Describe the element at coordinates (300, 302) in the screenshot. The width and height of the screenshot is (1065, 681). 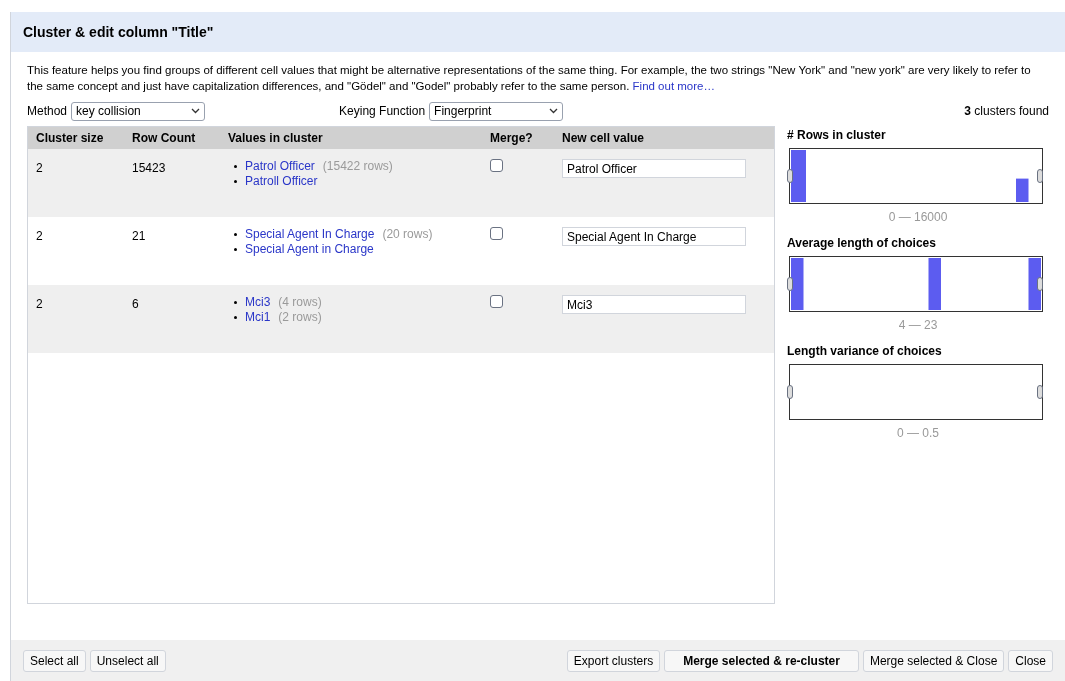
I see `row-count-text: (4 rows)` at that location.